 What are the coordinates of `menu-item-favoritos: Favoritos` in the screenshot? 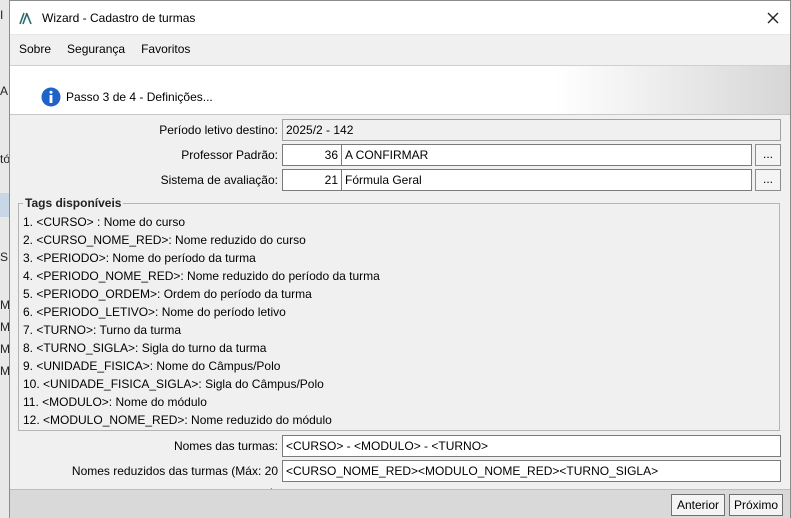 It's located at (165, 49).